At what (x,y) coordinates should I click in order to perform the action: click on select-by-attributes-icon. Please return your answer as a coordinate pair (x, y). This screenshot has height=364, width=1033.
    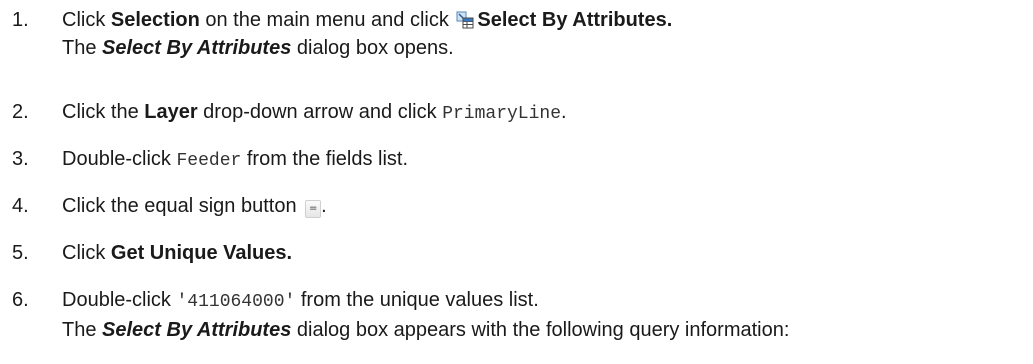
    Looking at the image, I should click on (465, 19).